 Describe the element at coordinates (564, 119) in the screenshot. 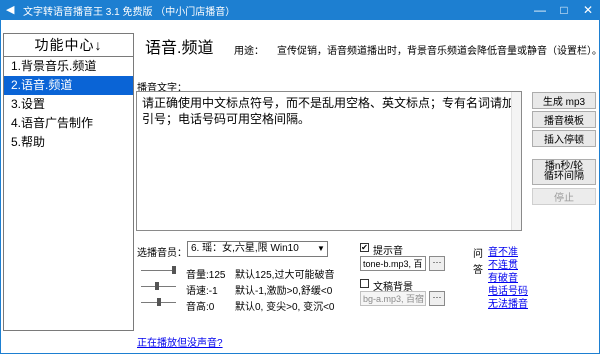

I see `template-button: 播音模板` at that location.